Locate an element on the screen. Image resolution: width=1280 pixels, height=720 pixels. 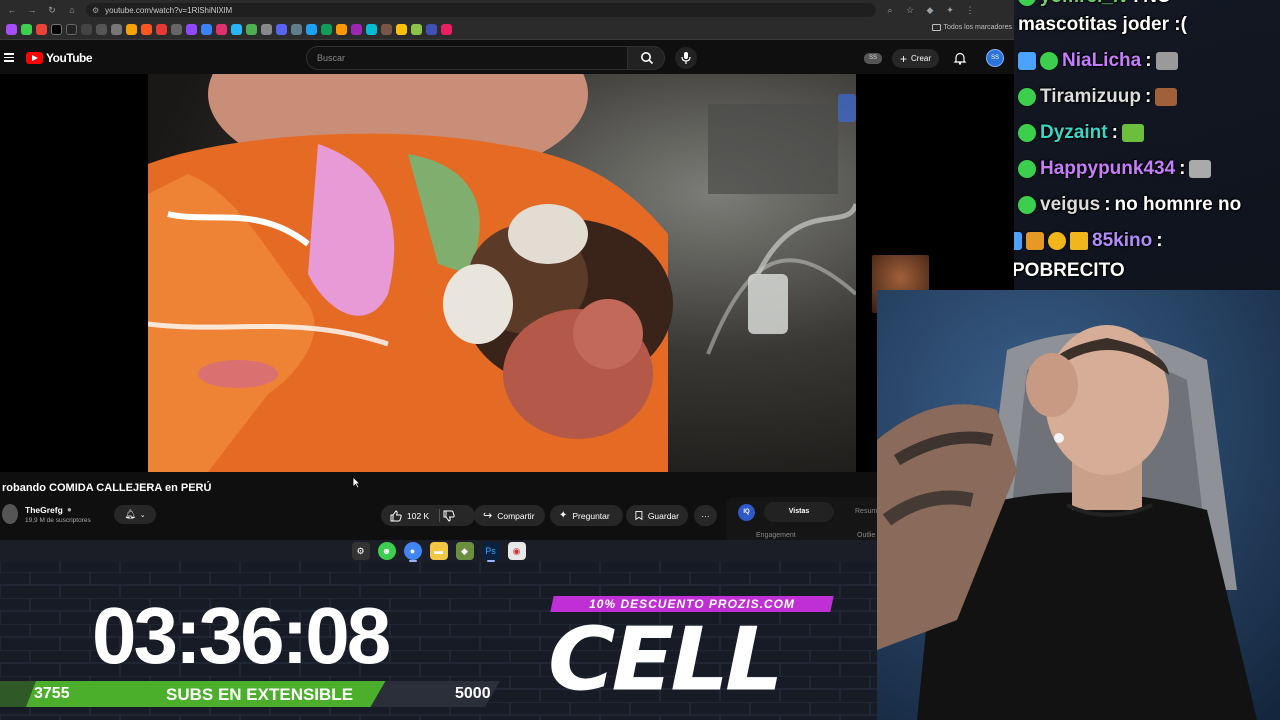
gmail-icon is located at coordinates (41, 29).